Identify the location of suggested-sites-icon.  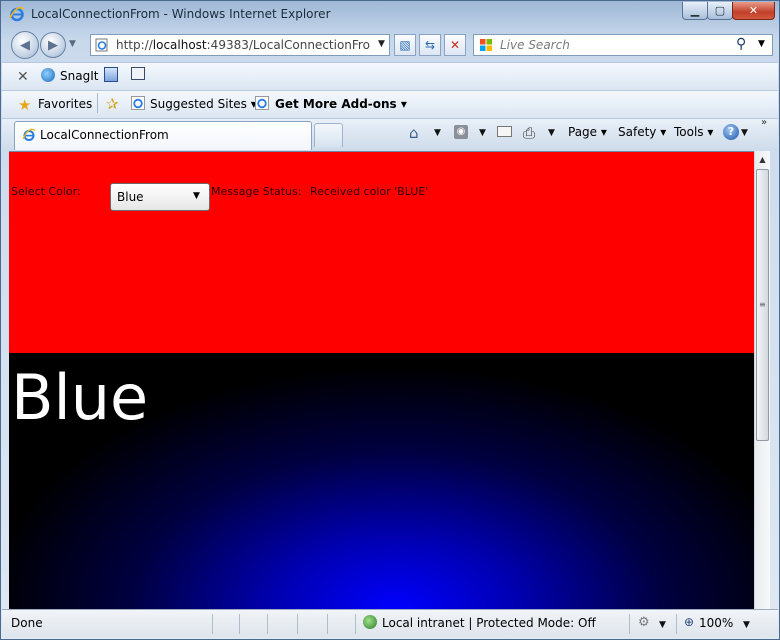
(138, 103).